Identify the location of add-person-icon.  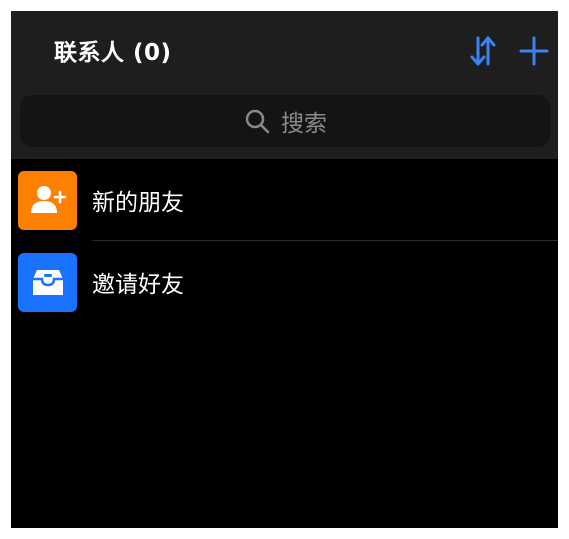
(47, 200).